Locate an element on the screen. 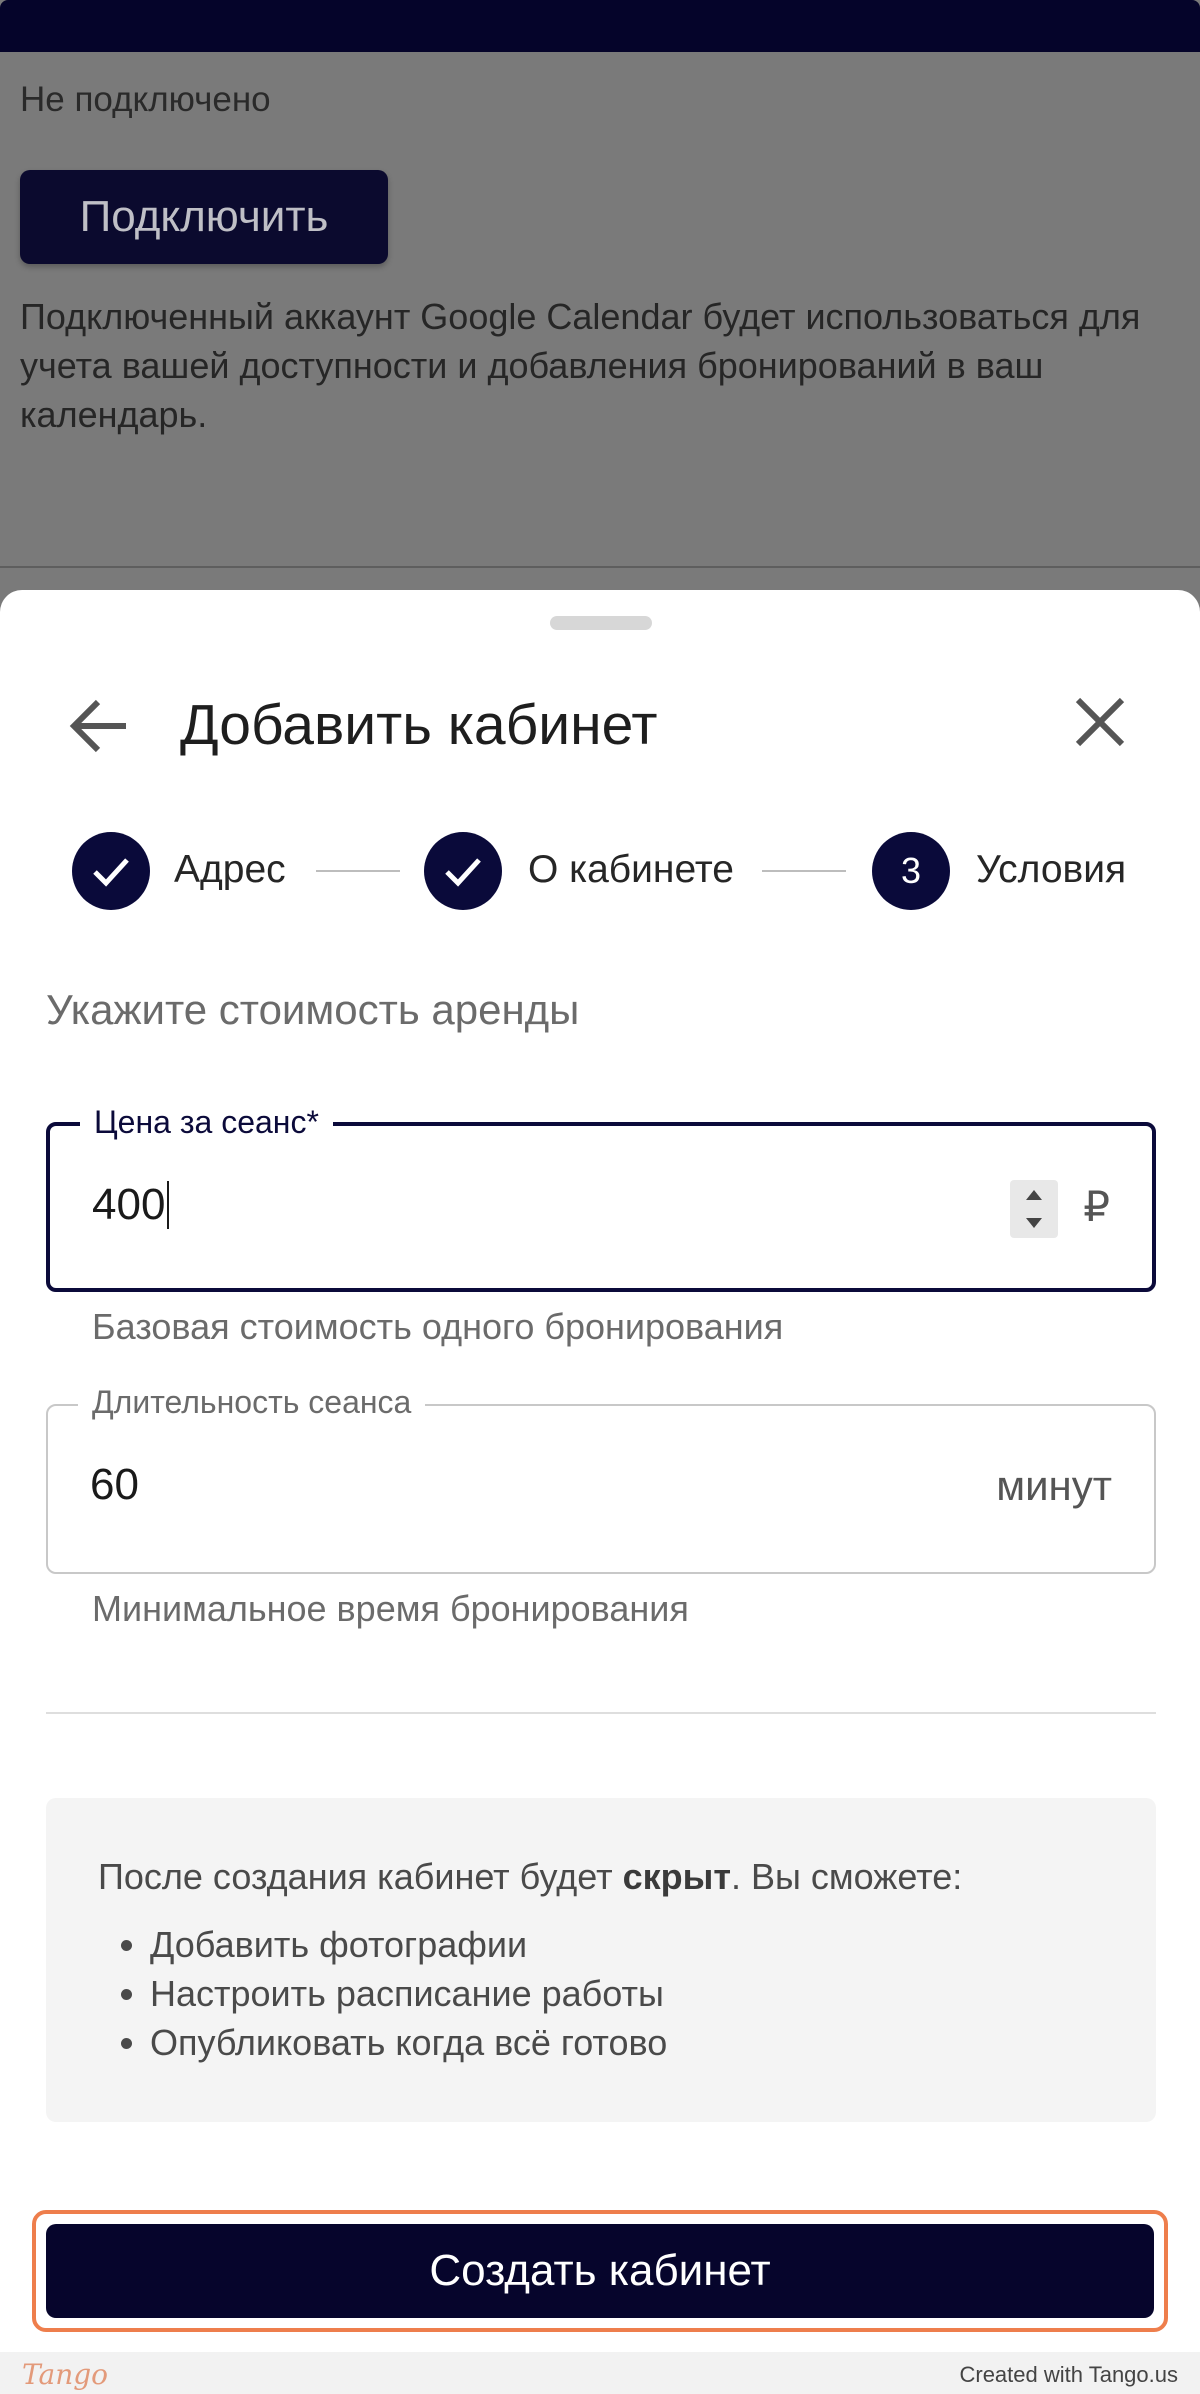 The image size is (1200, 2394). currency-unit: ₽ is located at coordinates (1096, 1206).